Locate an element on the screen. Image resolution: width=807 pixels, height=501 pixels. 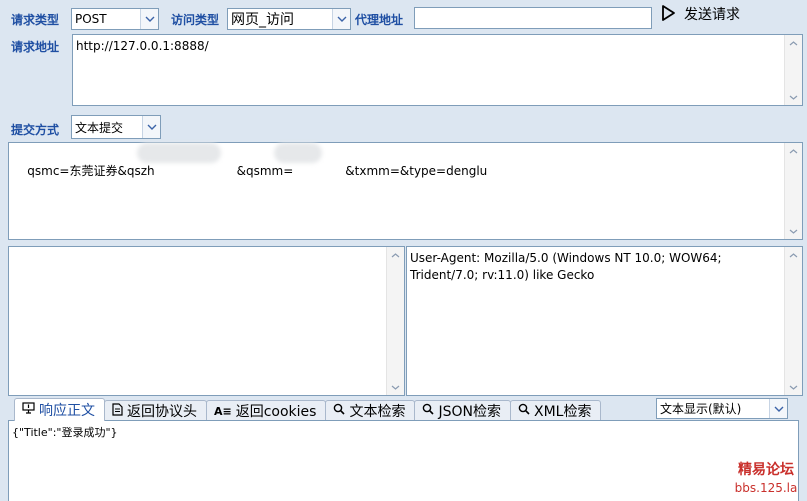
send-request-label: 发送请求 is located at coordinates (712, 15).